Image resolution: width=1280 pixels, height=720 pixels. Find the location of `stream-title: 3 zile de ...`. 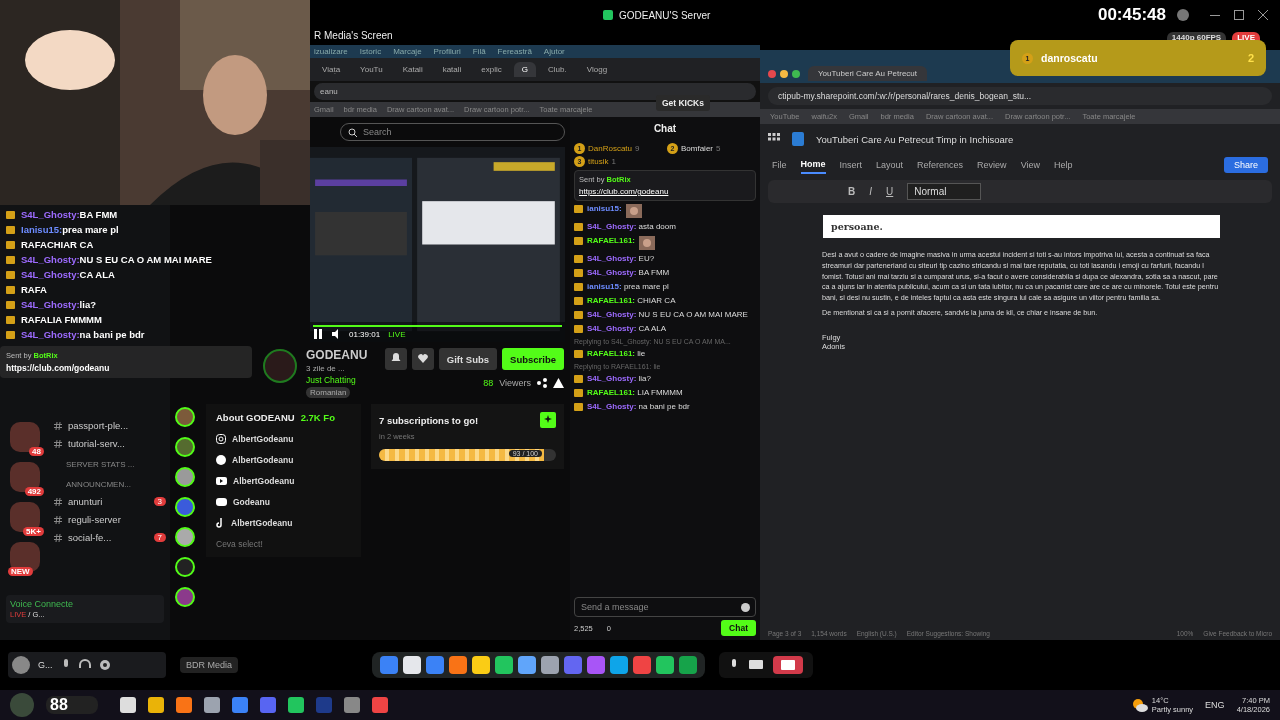

stream-title: 3 zile de ... is located at coordinates (325, 368).